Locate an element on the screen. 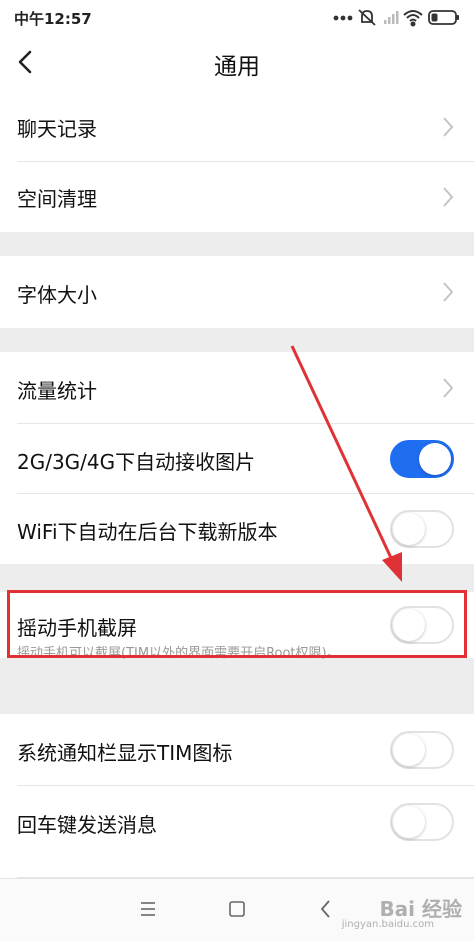  home-icon is located at coordinates (237, 909).